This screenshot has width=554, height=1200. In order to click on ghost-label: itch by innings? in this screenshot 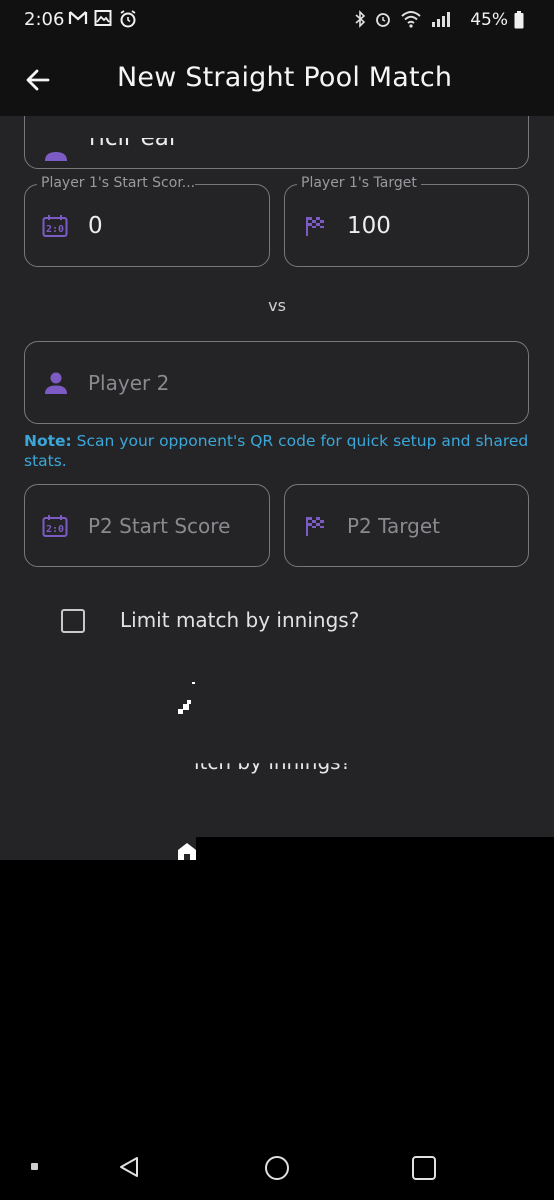, I will do `click(273, 762)`.